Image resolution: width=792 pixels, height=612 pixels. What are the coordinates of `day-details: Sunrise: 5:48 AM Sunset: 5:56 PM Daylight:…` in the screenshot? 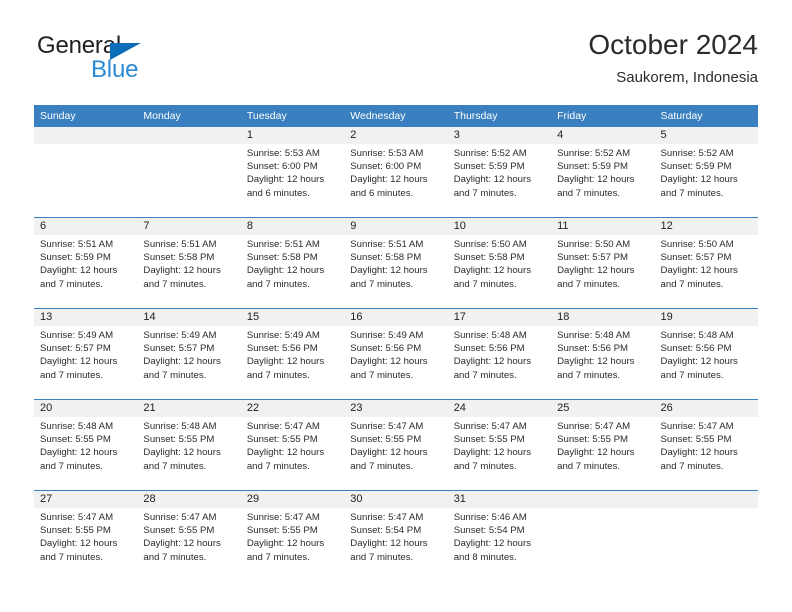 It's located at (602, 354).